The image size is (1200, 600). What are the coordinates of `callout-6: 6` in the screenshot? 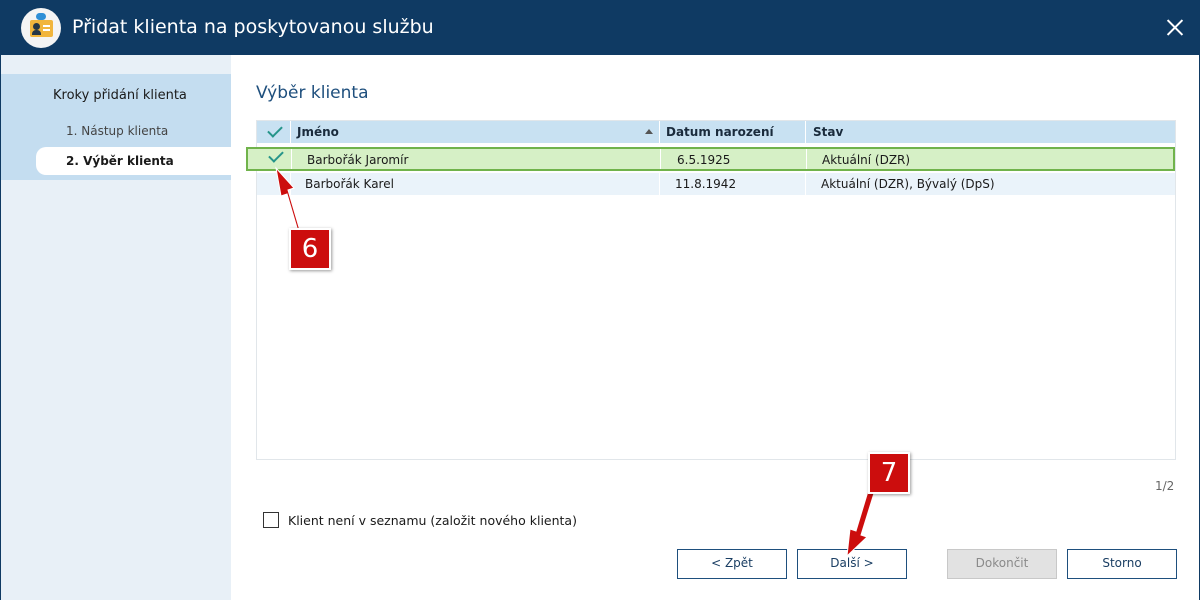 It's located at (310, 249).